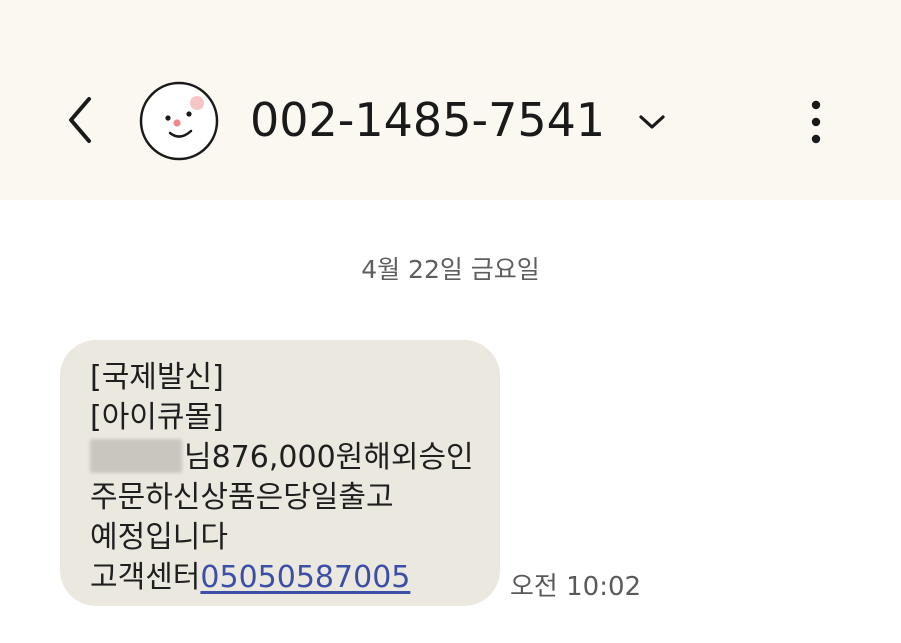 This screenshot has height=643, width=901. What do you see at coordinates (157, 417) in the screenshot?
I see `message-line: [아이큐몰]` at bounding box center [157, 417].